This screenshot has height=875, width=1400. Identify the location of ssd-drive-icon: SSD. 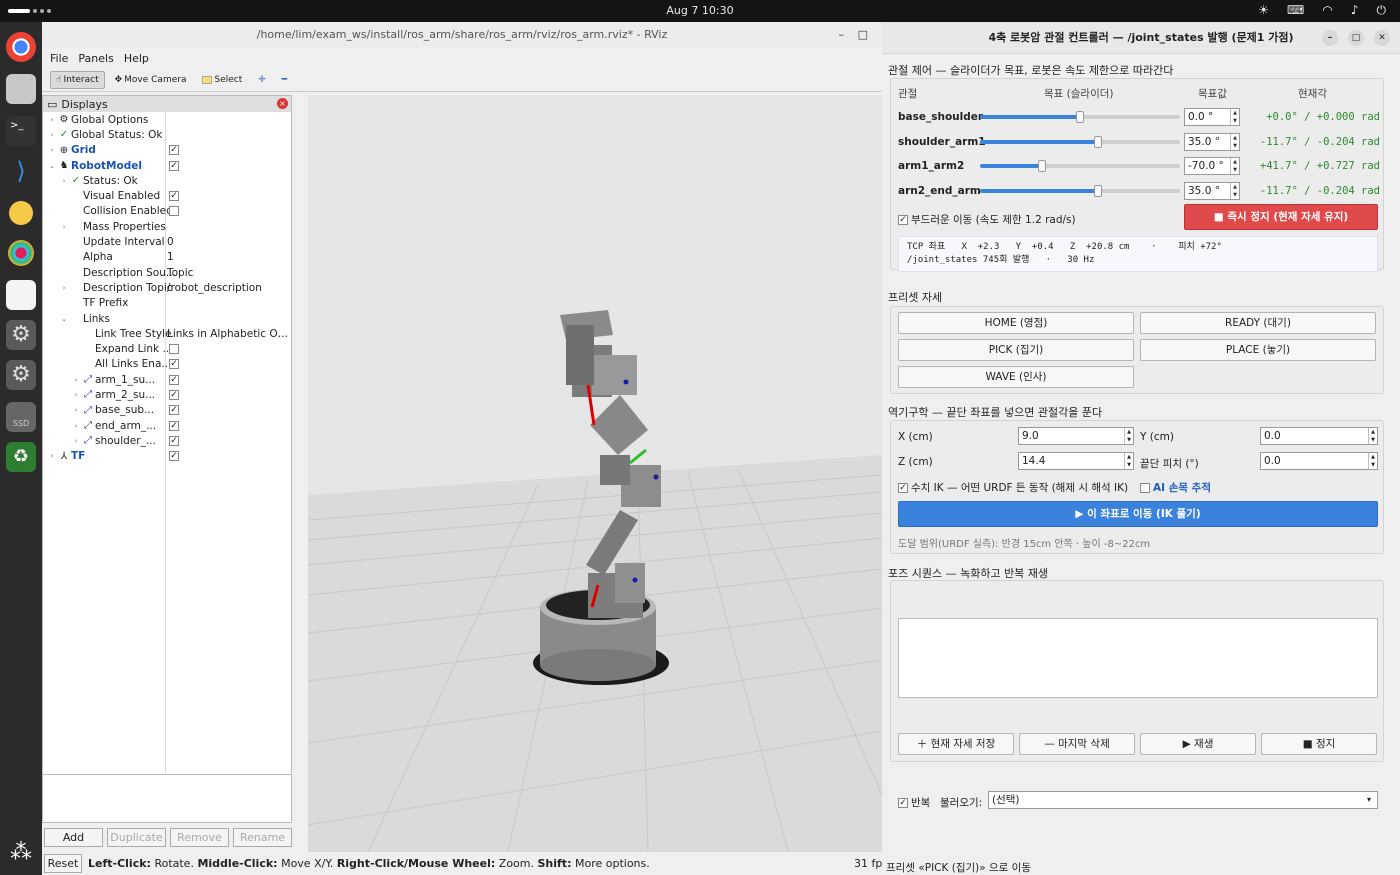
(21, 417).